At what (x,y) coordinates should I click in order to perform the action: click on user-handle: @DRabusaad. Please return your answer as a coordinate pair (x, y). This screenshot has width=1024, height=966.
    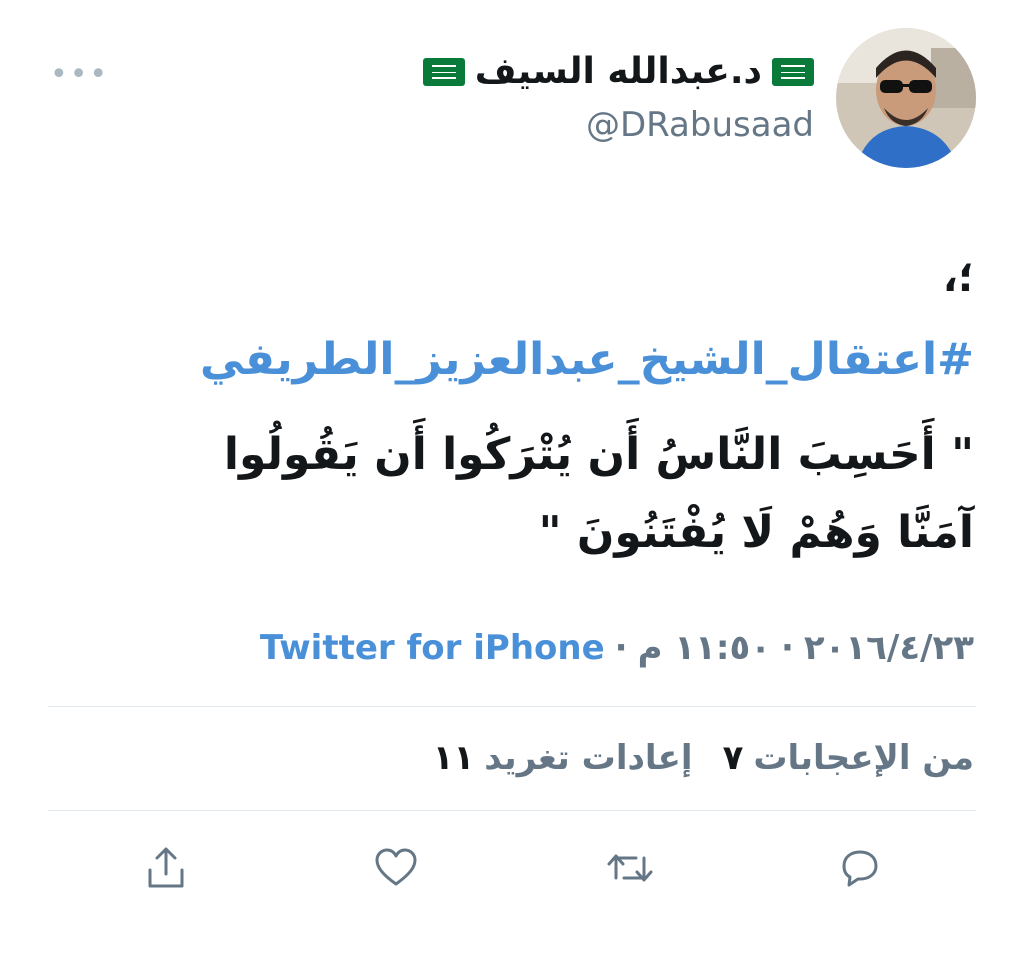
    Looking at the image, I should click on (700, 125).